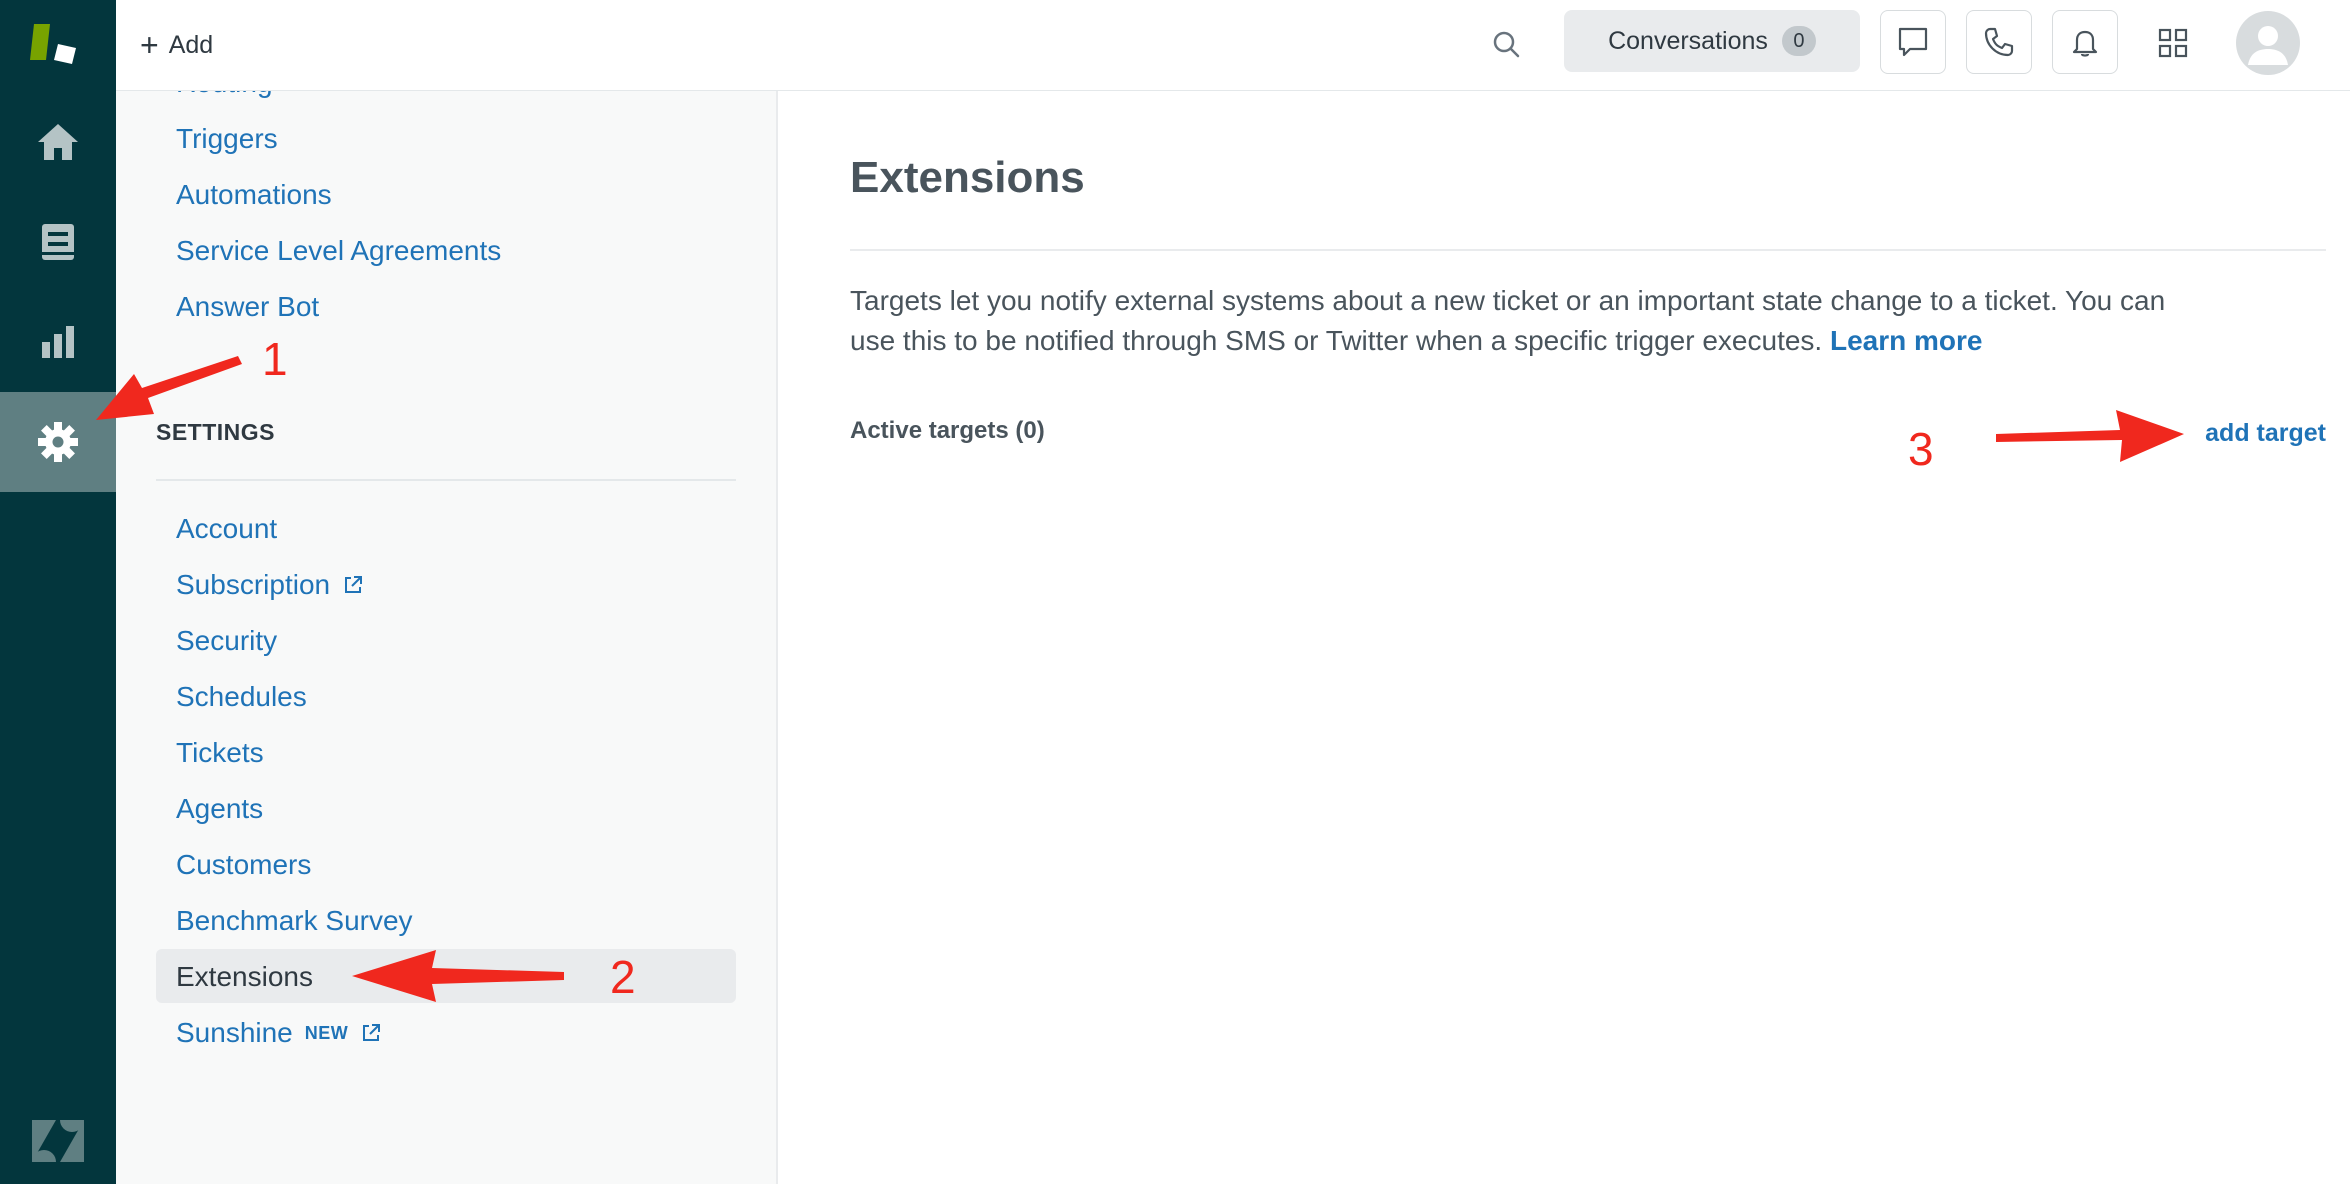 Image resolution: width=2350 pixels, height=1184 pixels. Describe the element at coordinates (191, 44) in the screenshot. I see `add-label: Add` at that location.